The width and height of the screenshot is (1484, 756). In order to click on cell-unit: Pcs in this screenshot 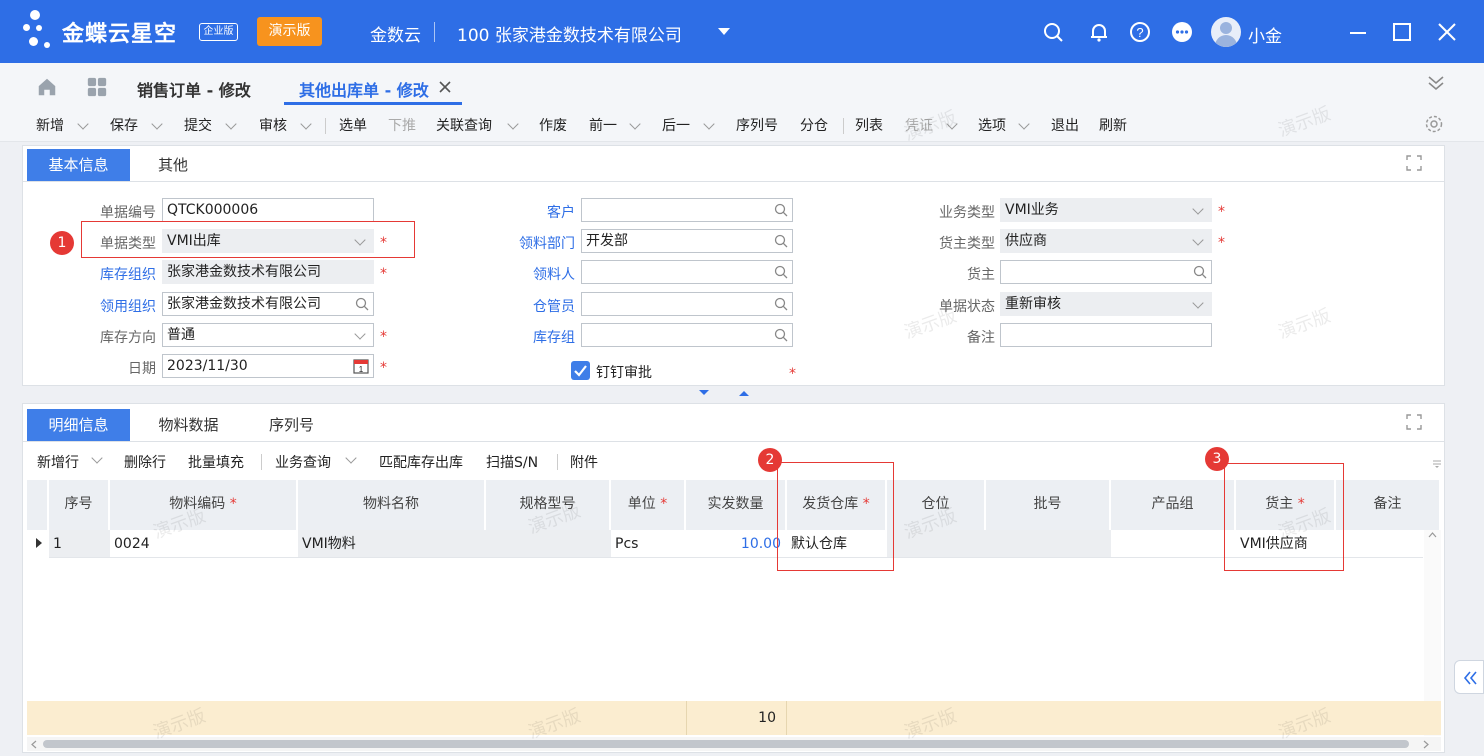, I will do `click(648, 544)`.